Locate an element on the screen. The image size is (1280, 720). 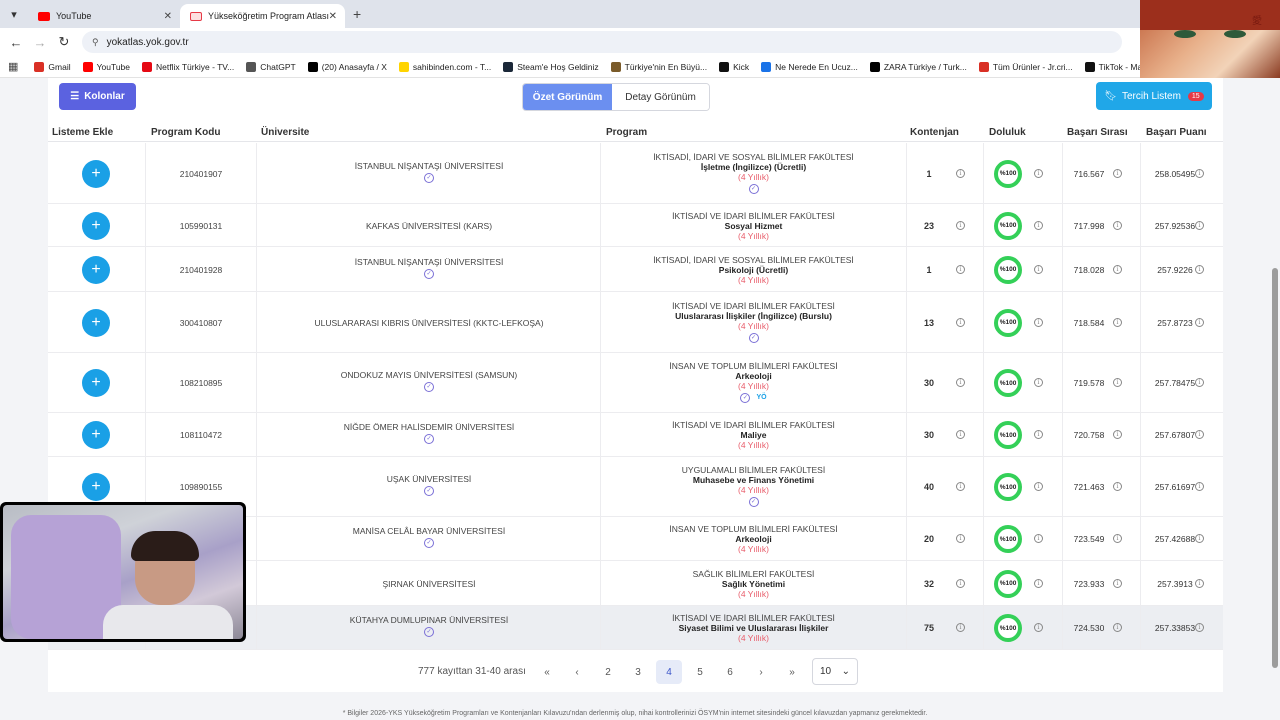
header-universite: Üniversite is located at coordinates (285, 132).